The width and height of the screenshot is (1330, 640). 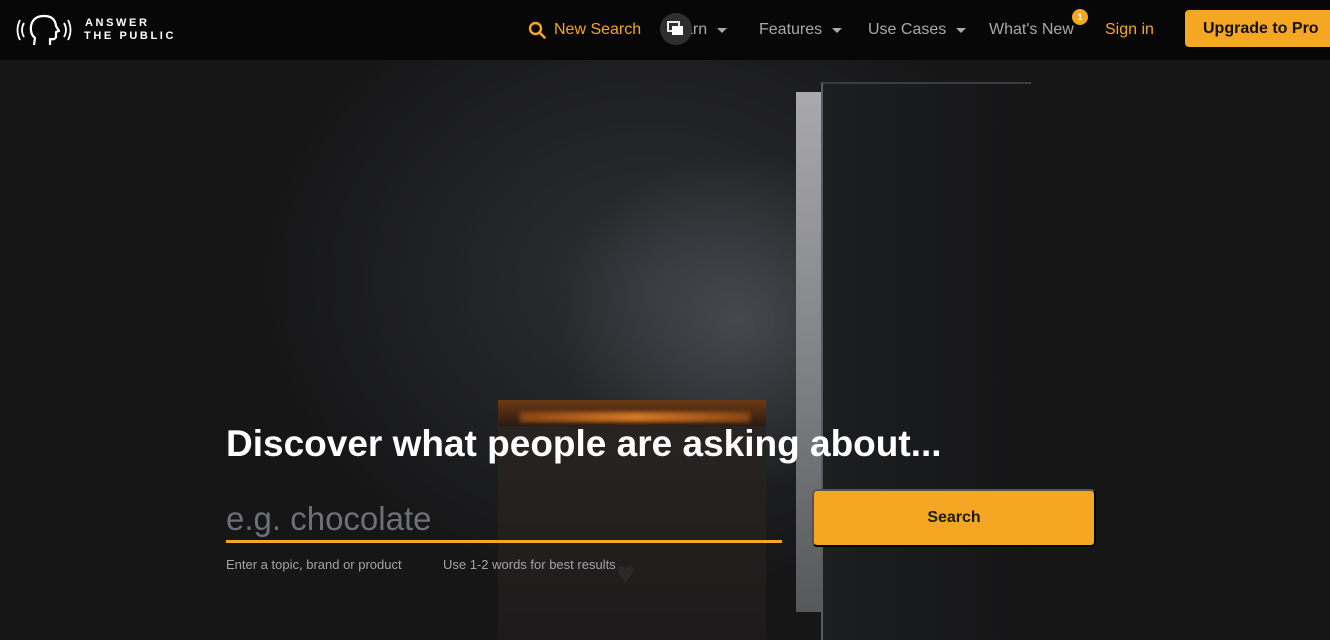 What do you see at coordinates (130, 36) in the screenshot?
I see `brand-line-2: THE PUBLIC` at bounding box center [130, 36].